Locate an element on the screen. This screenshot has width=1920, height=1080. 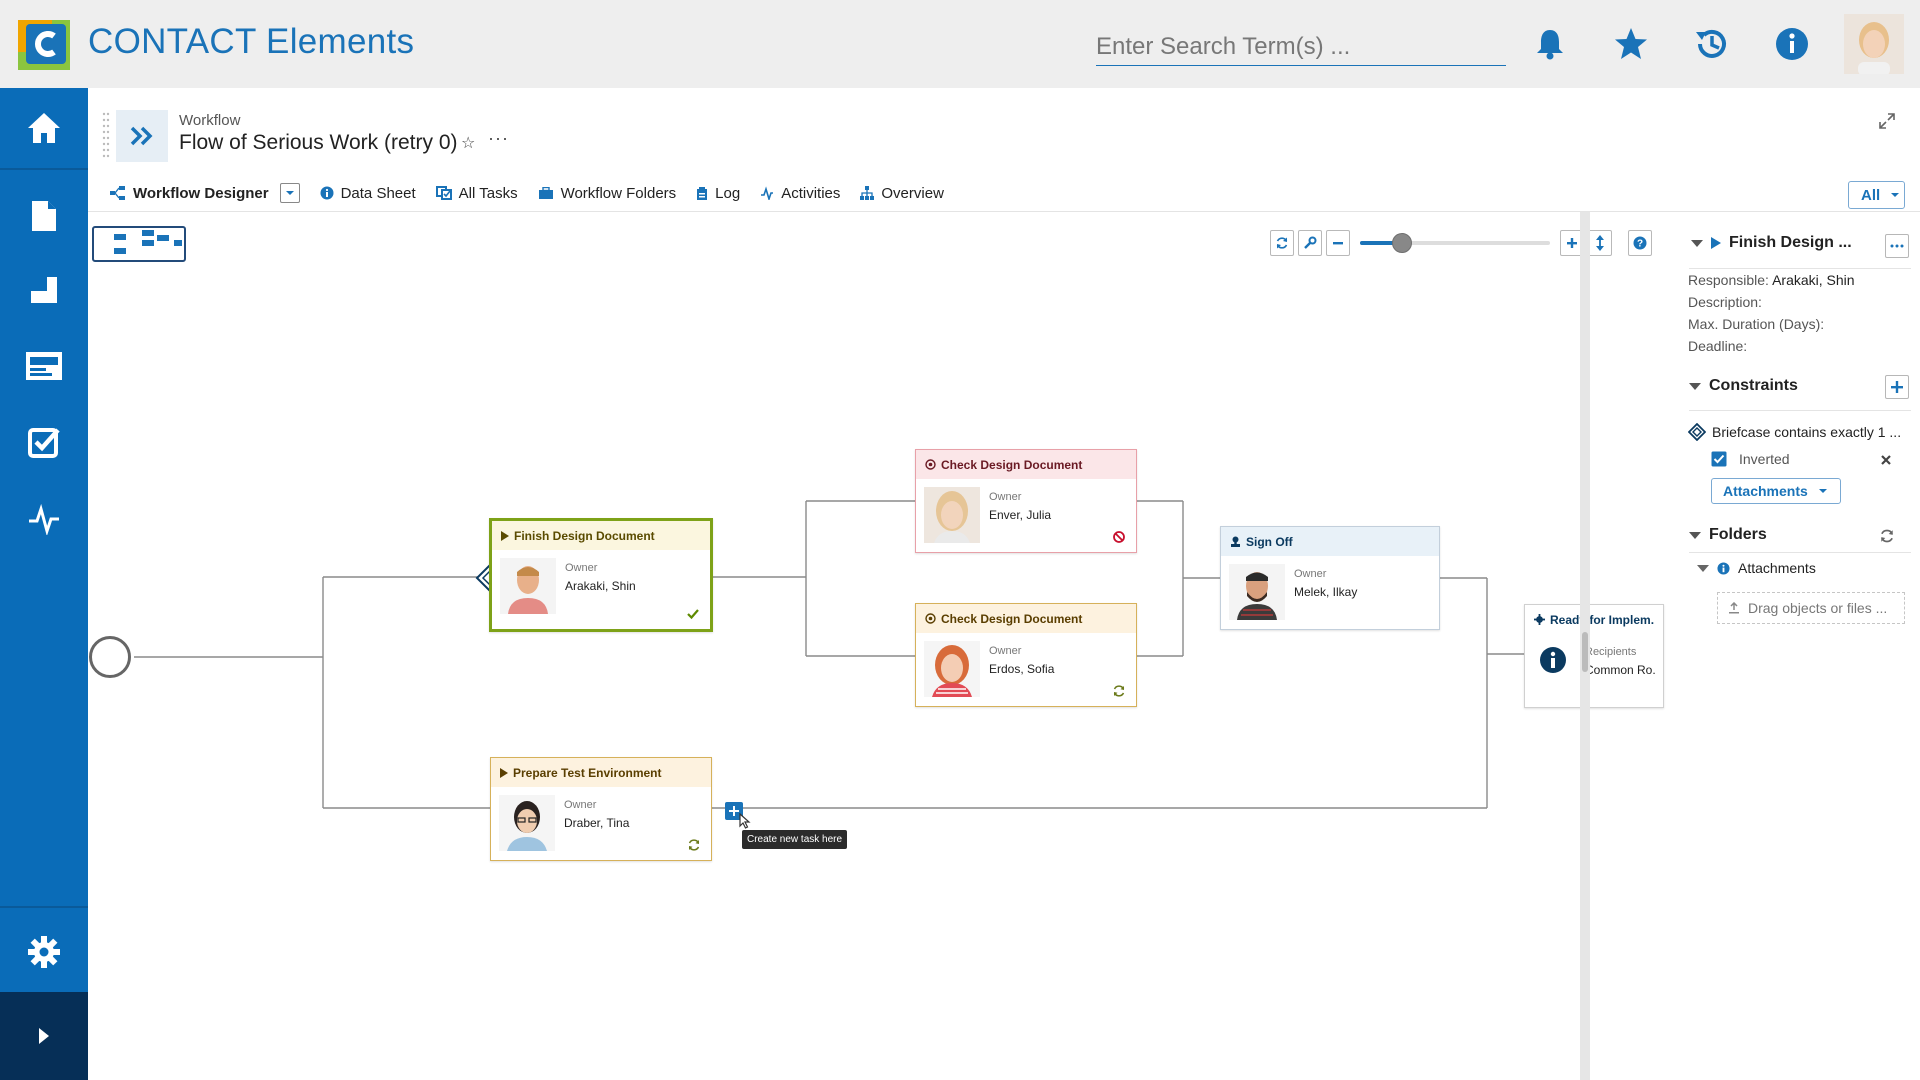
tab-label: Overview is located at coordinates (912, 193).